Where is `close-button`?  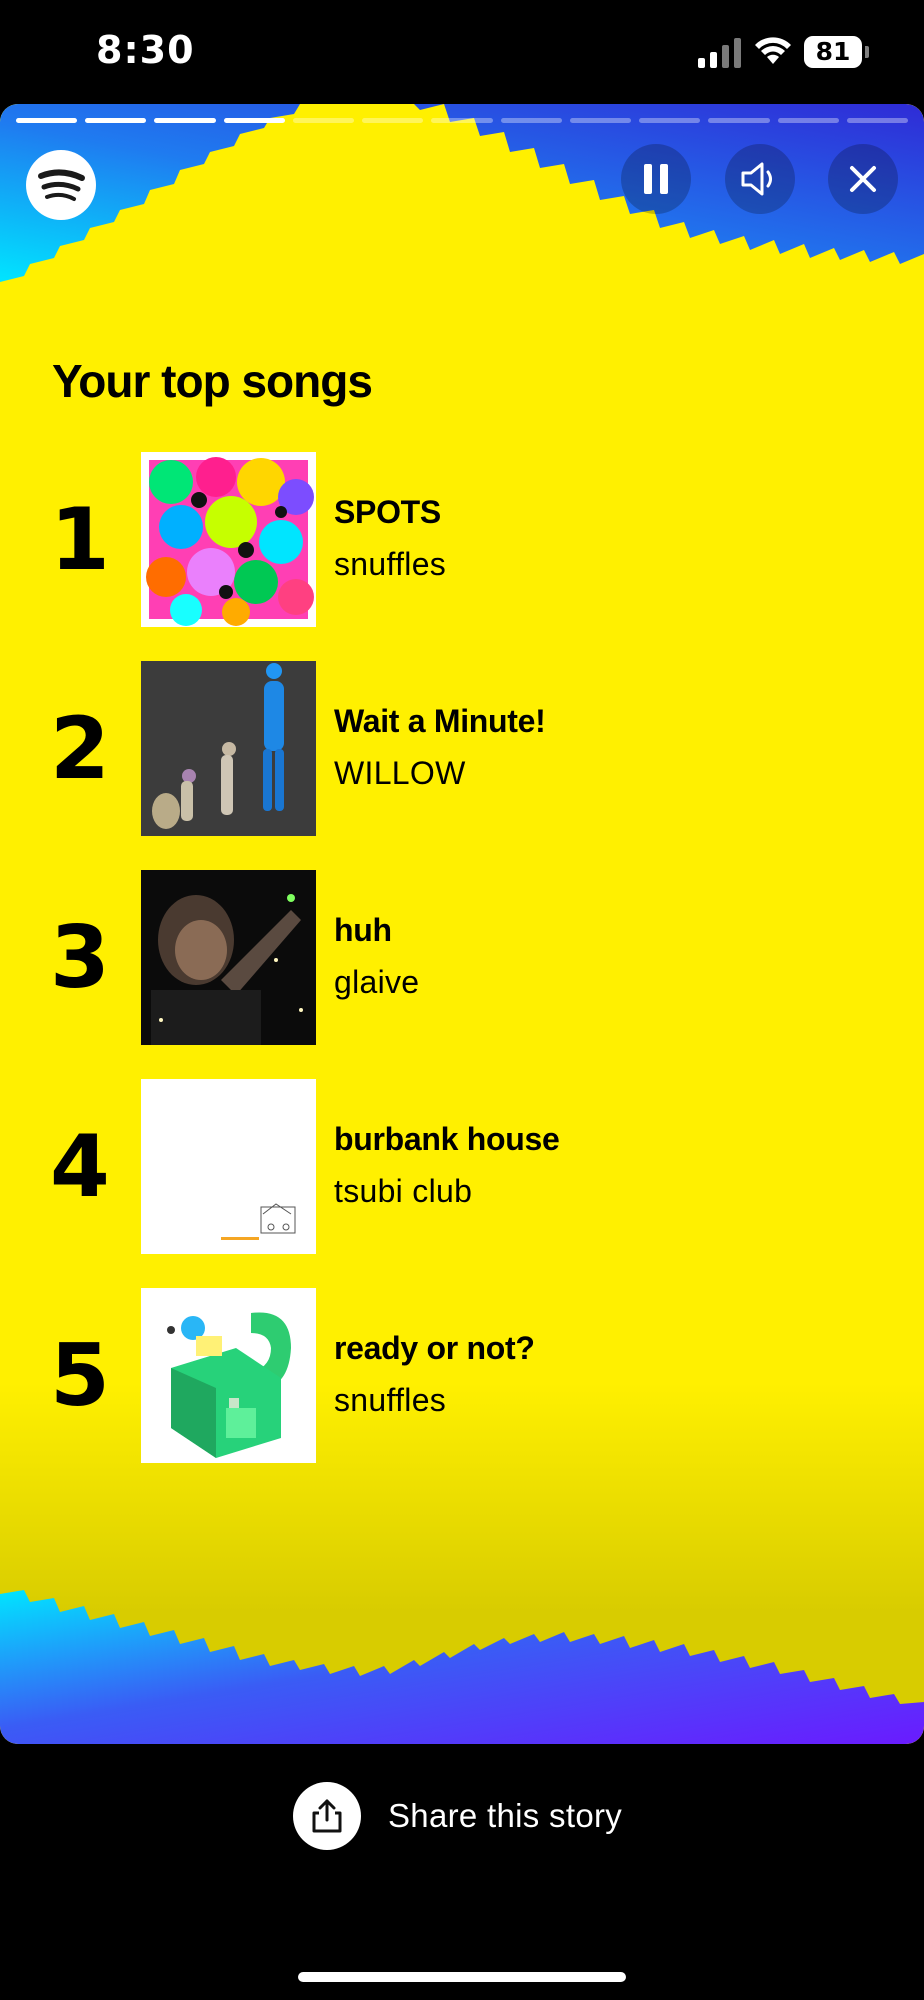 close-button is located at coordinates (863, 179).